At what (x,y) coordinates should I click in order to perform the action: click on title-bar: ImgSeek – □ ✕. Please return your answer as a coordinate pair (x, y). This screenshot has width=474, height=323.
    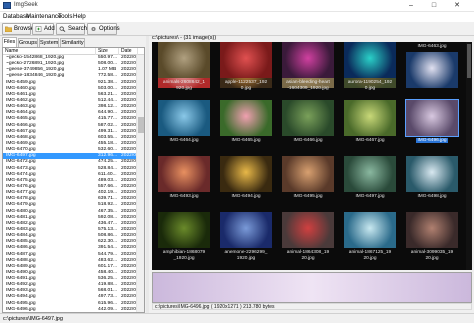
    Looking at the image, I should click on (237, 6).